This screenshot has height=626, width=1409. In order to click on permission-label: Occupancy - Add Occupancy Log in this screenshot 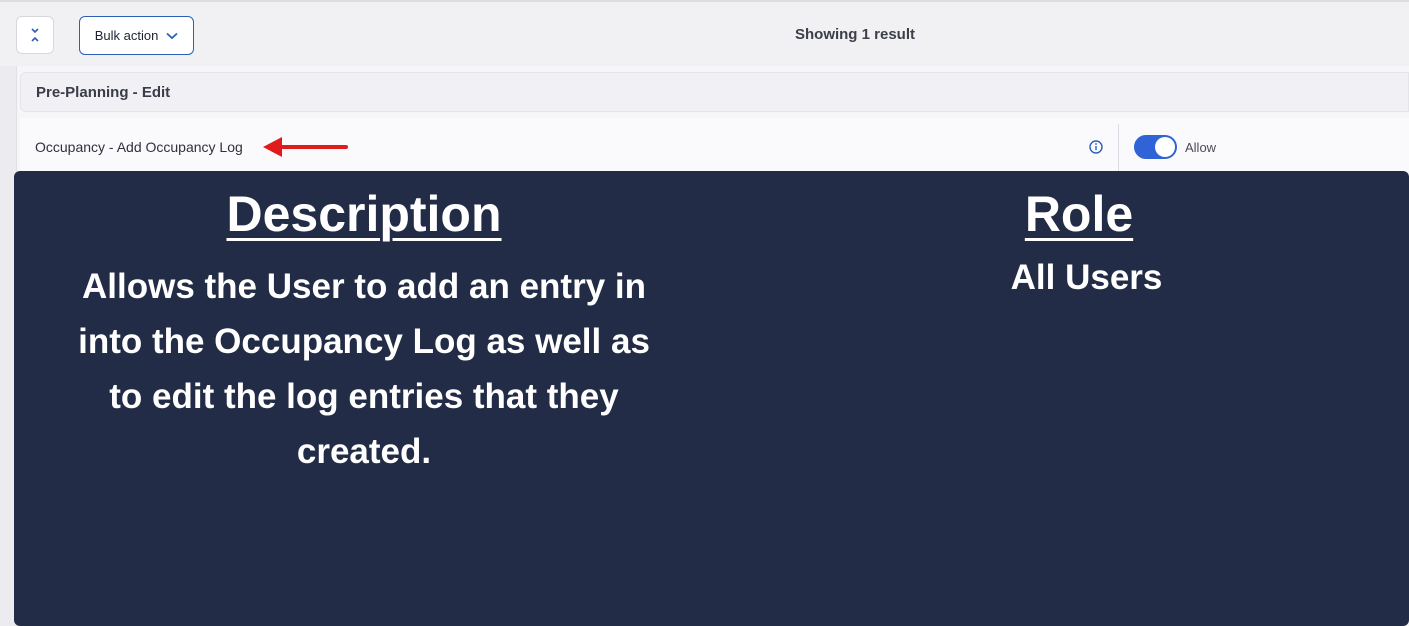, I will do `click(139, 147)`.